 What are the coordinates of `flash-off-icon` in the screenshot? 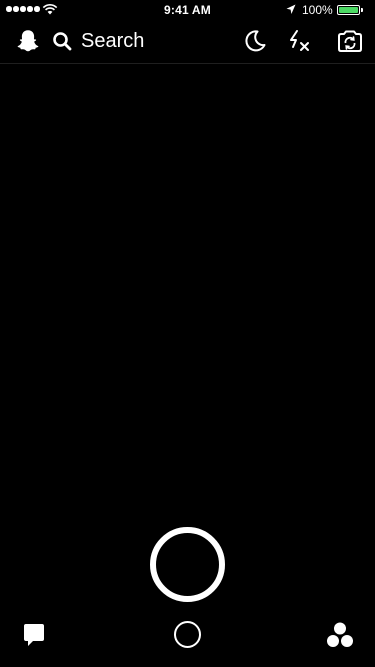 It's located at (299, 41).